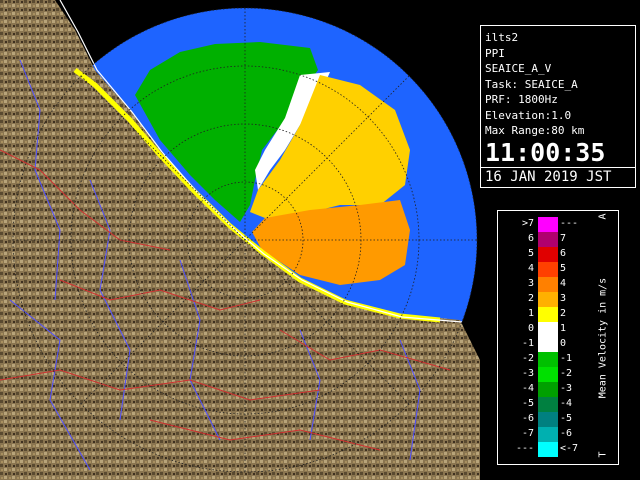  I want to click on legend-row-left-label: 5, so click(530, 253).